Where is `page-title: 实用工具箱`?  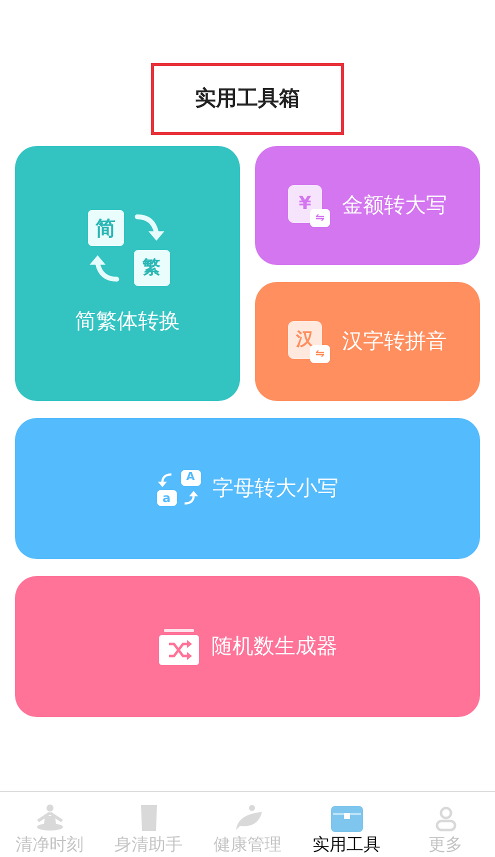 page-title: 实用工具箱 is located at coordinates (247, 99).